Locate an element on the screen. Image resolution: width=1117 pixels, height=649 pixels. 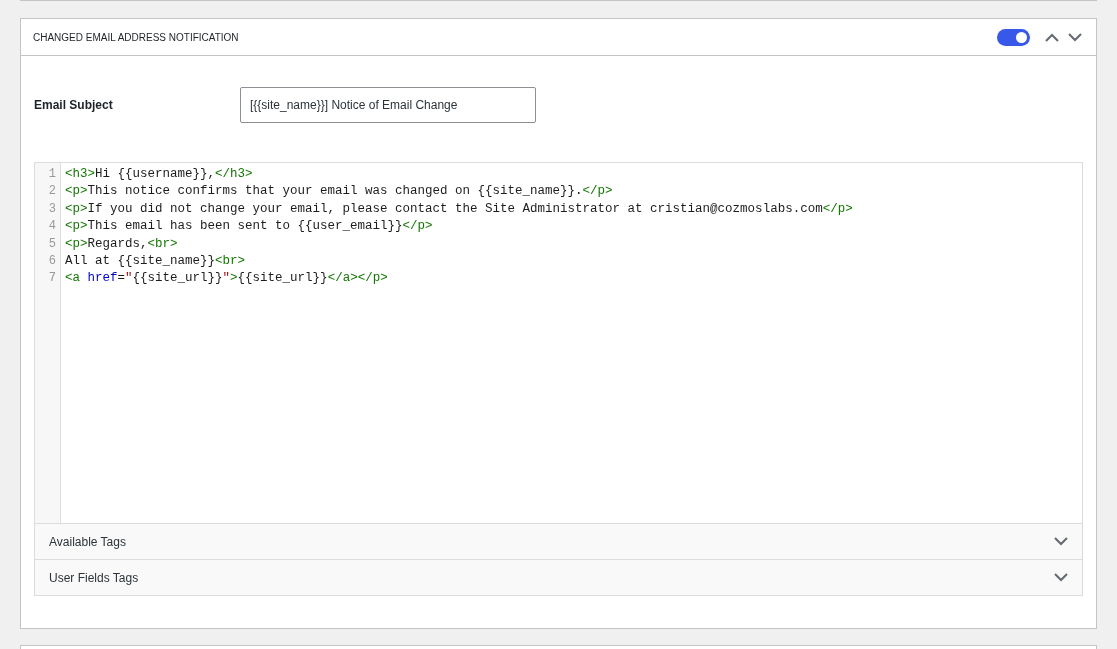
code-line: <a href="{{site_url}}">{{site_url}}</a></p> is located at coordinates (227, 279).